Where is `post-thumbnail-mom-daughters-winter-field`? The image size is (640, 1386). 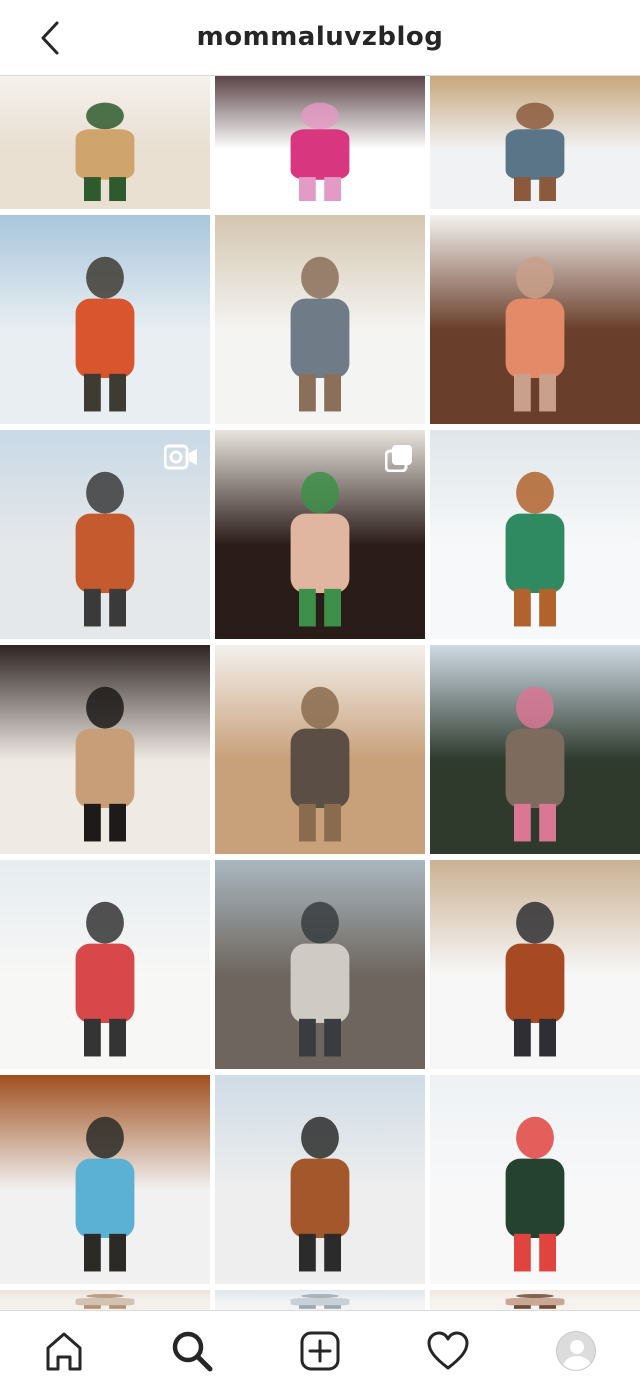
post-thumbnail-mom-daughters-winter-field is located at coordinates (320, 319).